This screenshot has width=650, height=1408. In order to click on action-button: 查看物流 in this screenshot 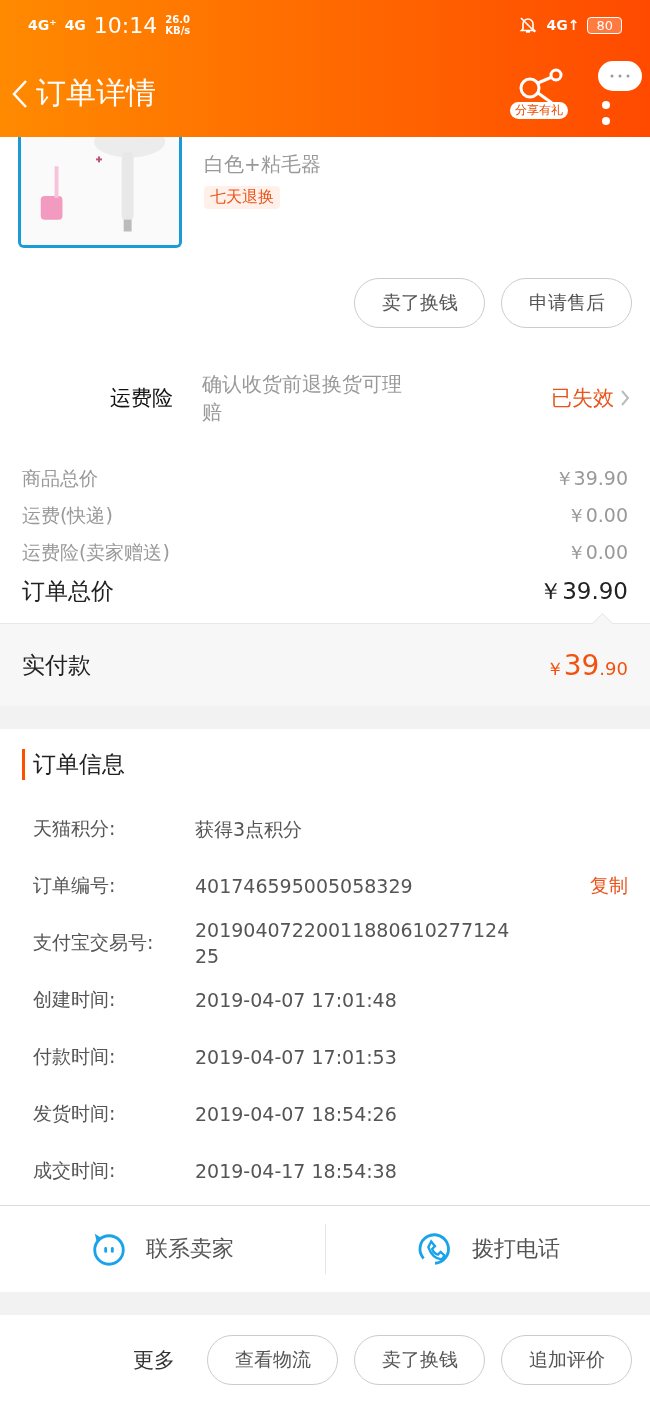, I will do `click(272, 1360)`.